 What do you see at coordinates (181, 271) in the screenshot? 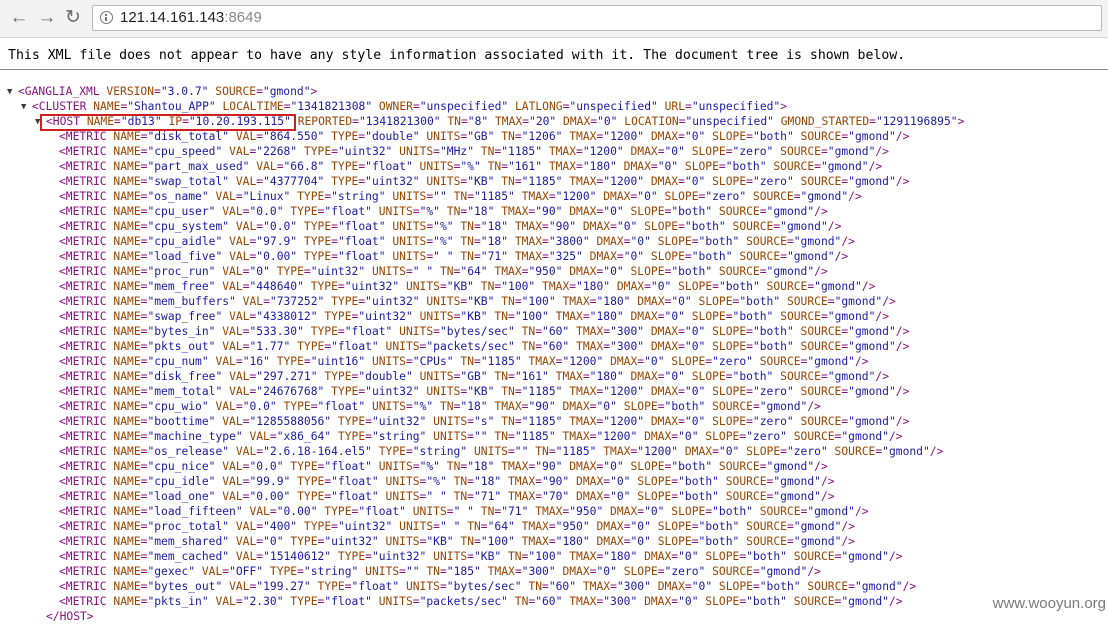
I see `xml-attr-value: "proc_run"` at bounding box center [181, 271].